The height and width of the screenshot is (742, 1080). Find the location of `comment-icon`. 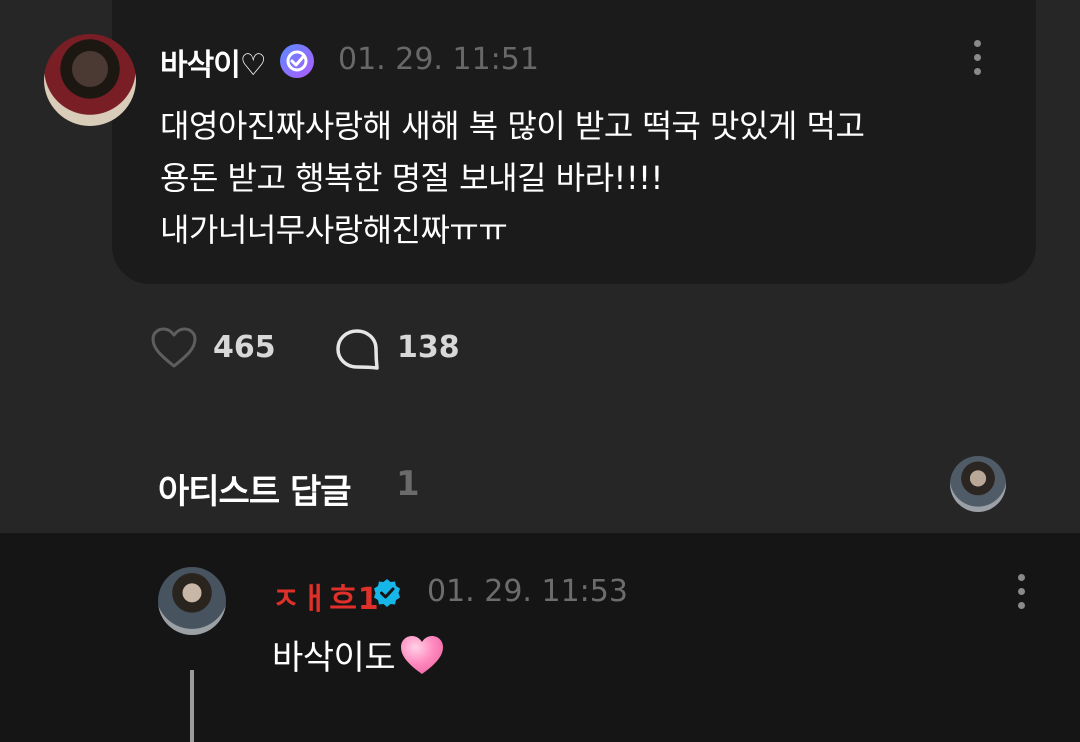

comment-icon is located at coordinates (358, 352).